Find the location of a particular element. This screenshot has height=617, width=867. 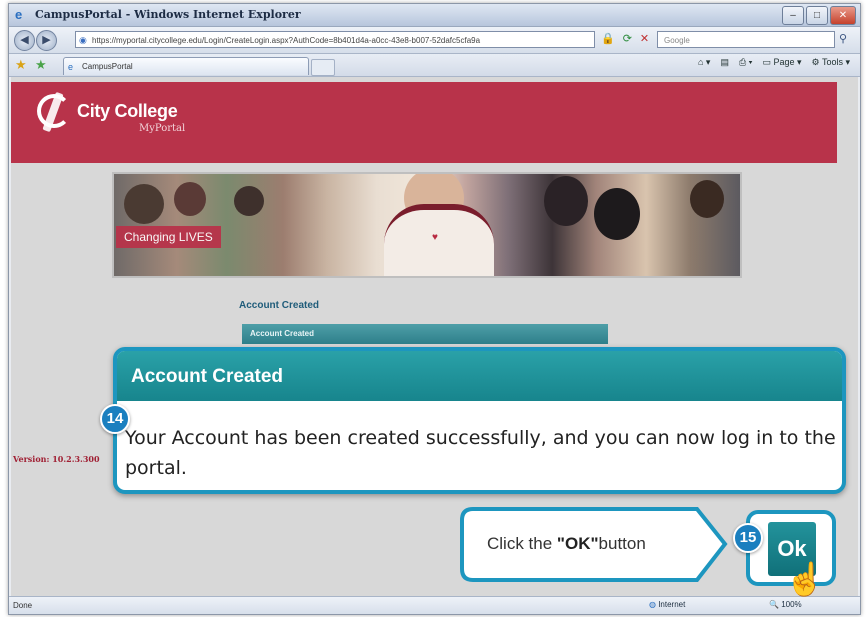

zone-label: Internet is located at coordinates (672, 604).